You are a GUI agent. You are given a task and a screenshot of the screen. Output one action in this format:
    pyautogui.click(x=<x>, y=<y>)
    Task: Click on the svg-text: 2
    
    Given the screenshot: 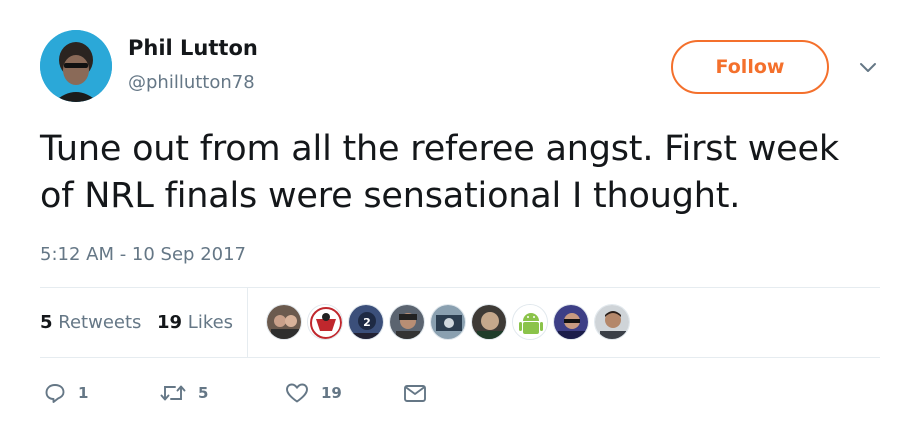 What is the action you would take?
    pyautogui.click(x=367, y=322)
    